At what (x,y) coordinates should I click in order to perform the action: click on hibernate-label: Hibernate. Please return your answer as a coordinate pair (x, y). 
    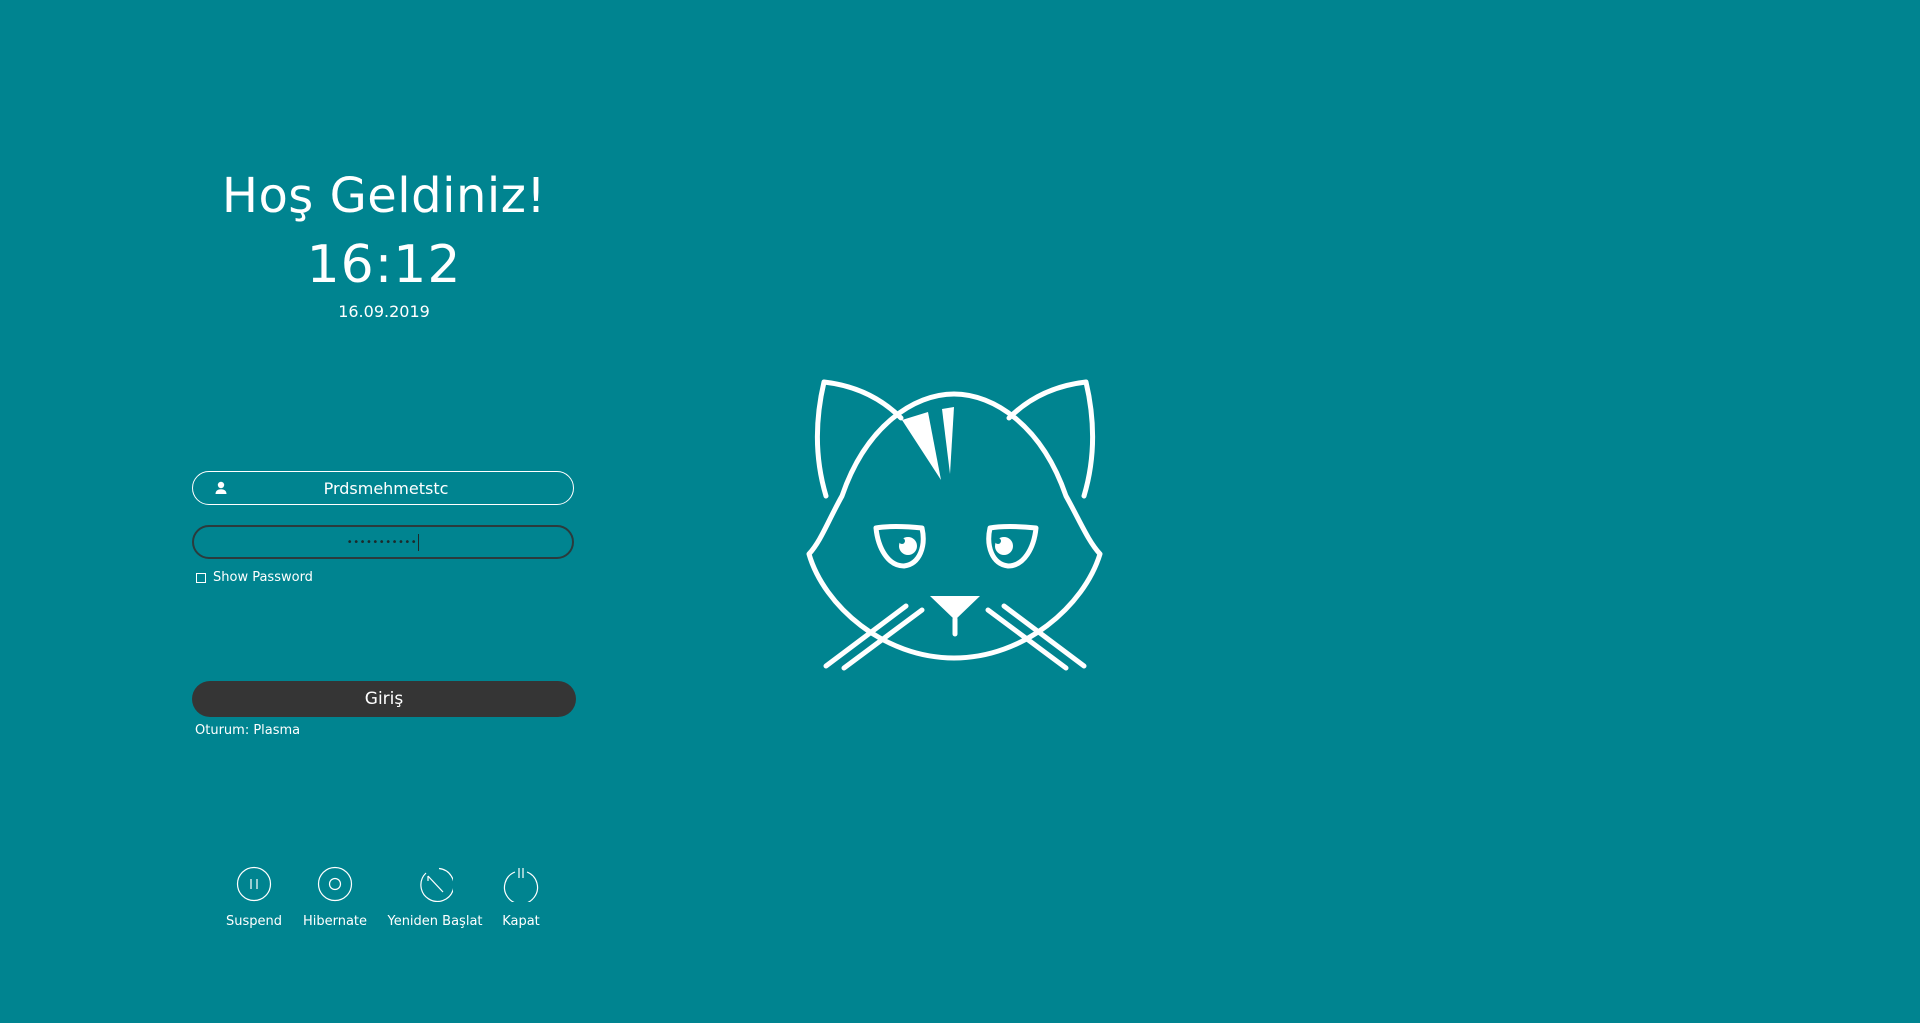
    Looking at the image, I should click on (335, 921).